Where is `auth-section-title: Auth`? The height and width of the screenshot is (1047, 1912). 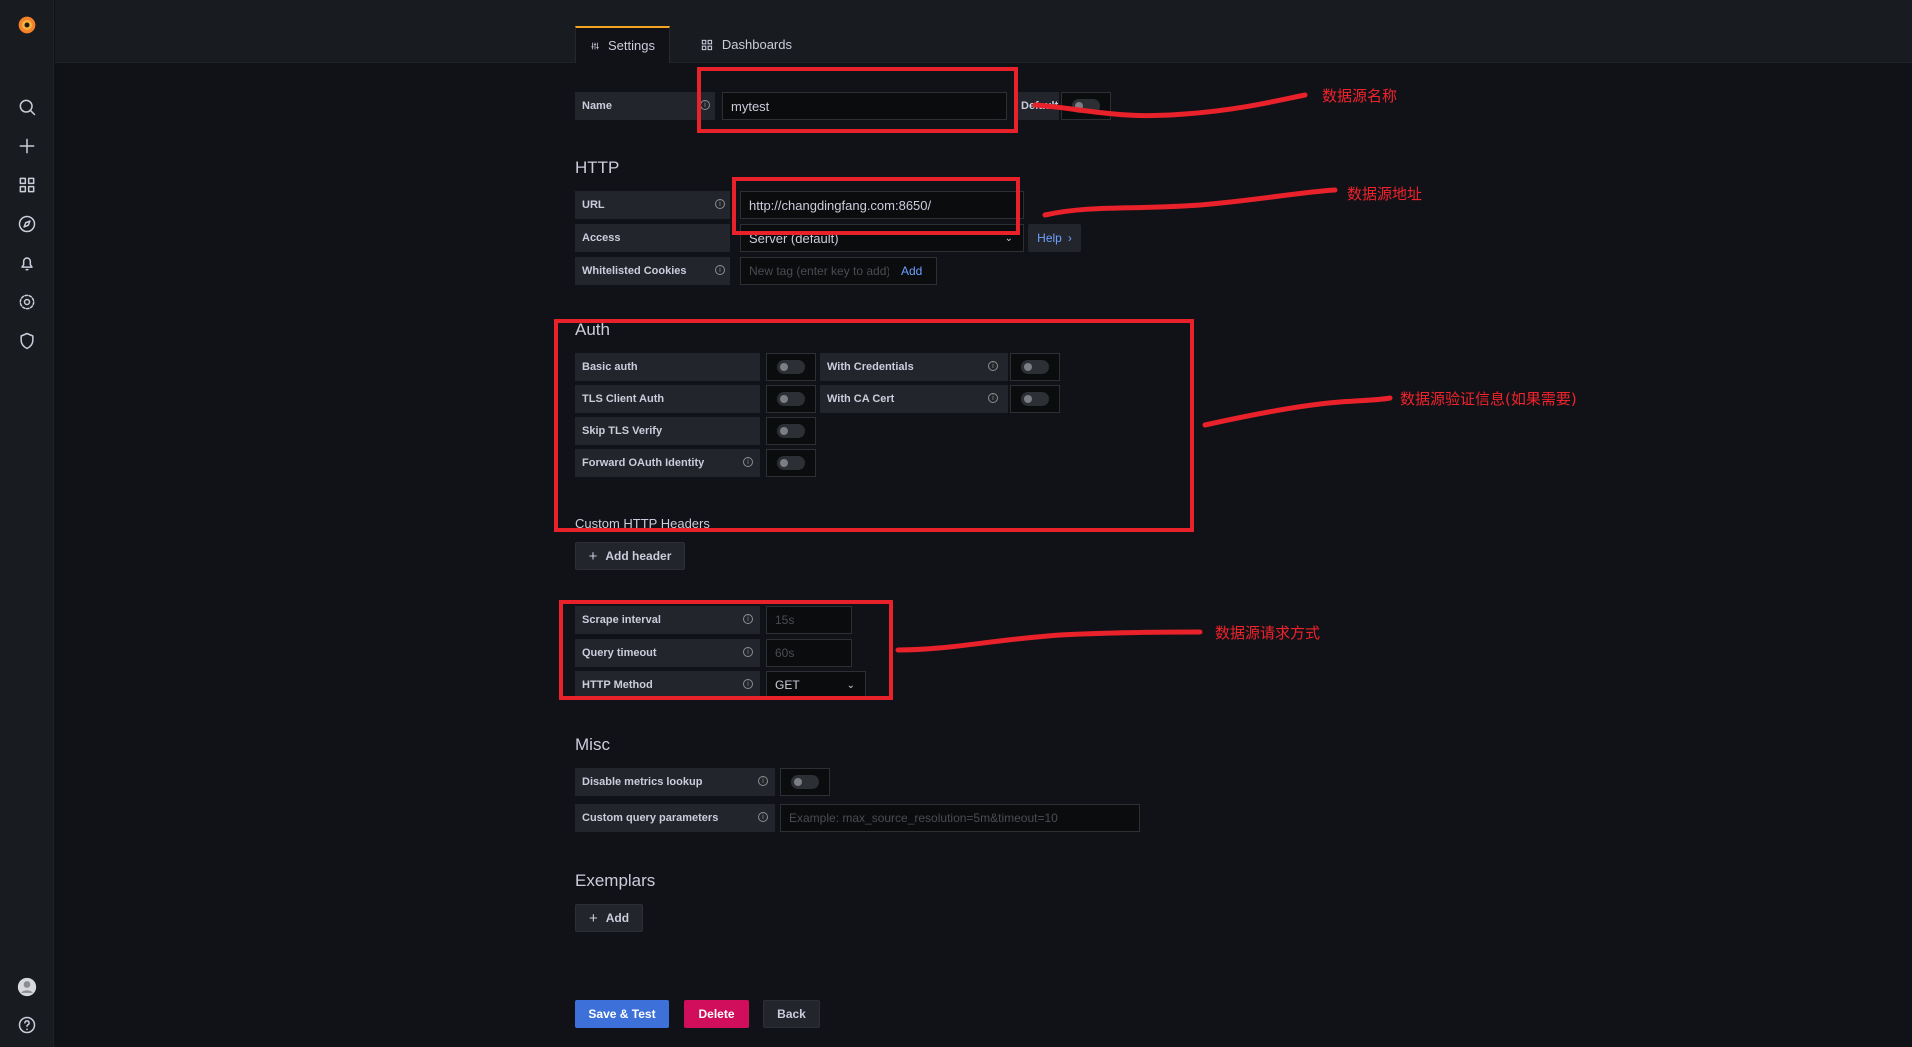 auth-section-title: Auth is located at coordinates (592, 329).